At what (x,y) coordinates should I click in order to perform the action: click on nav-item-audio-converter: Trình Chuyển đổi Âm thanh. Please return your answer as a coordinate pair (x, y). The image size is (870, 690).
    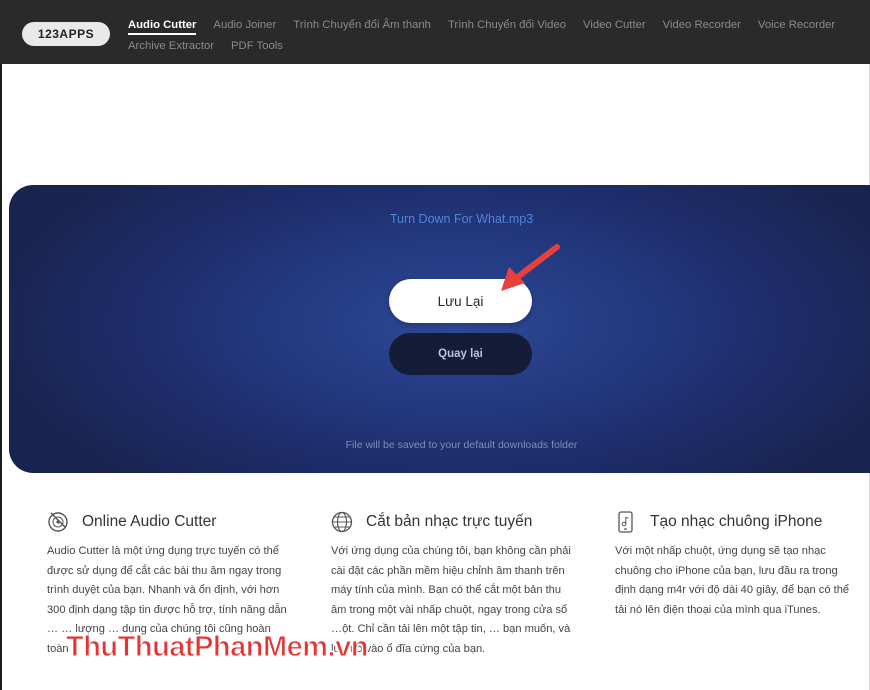
    Looking at the image, I should click on (362, 26).